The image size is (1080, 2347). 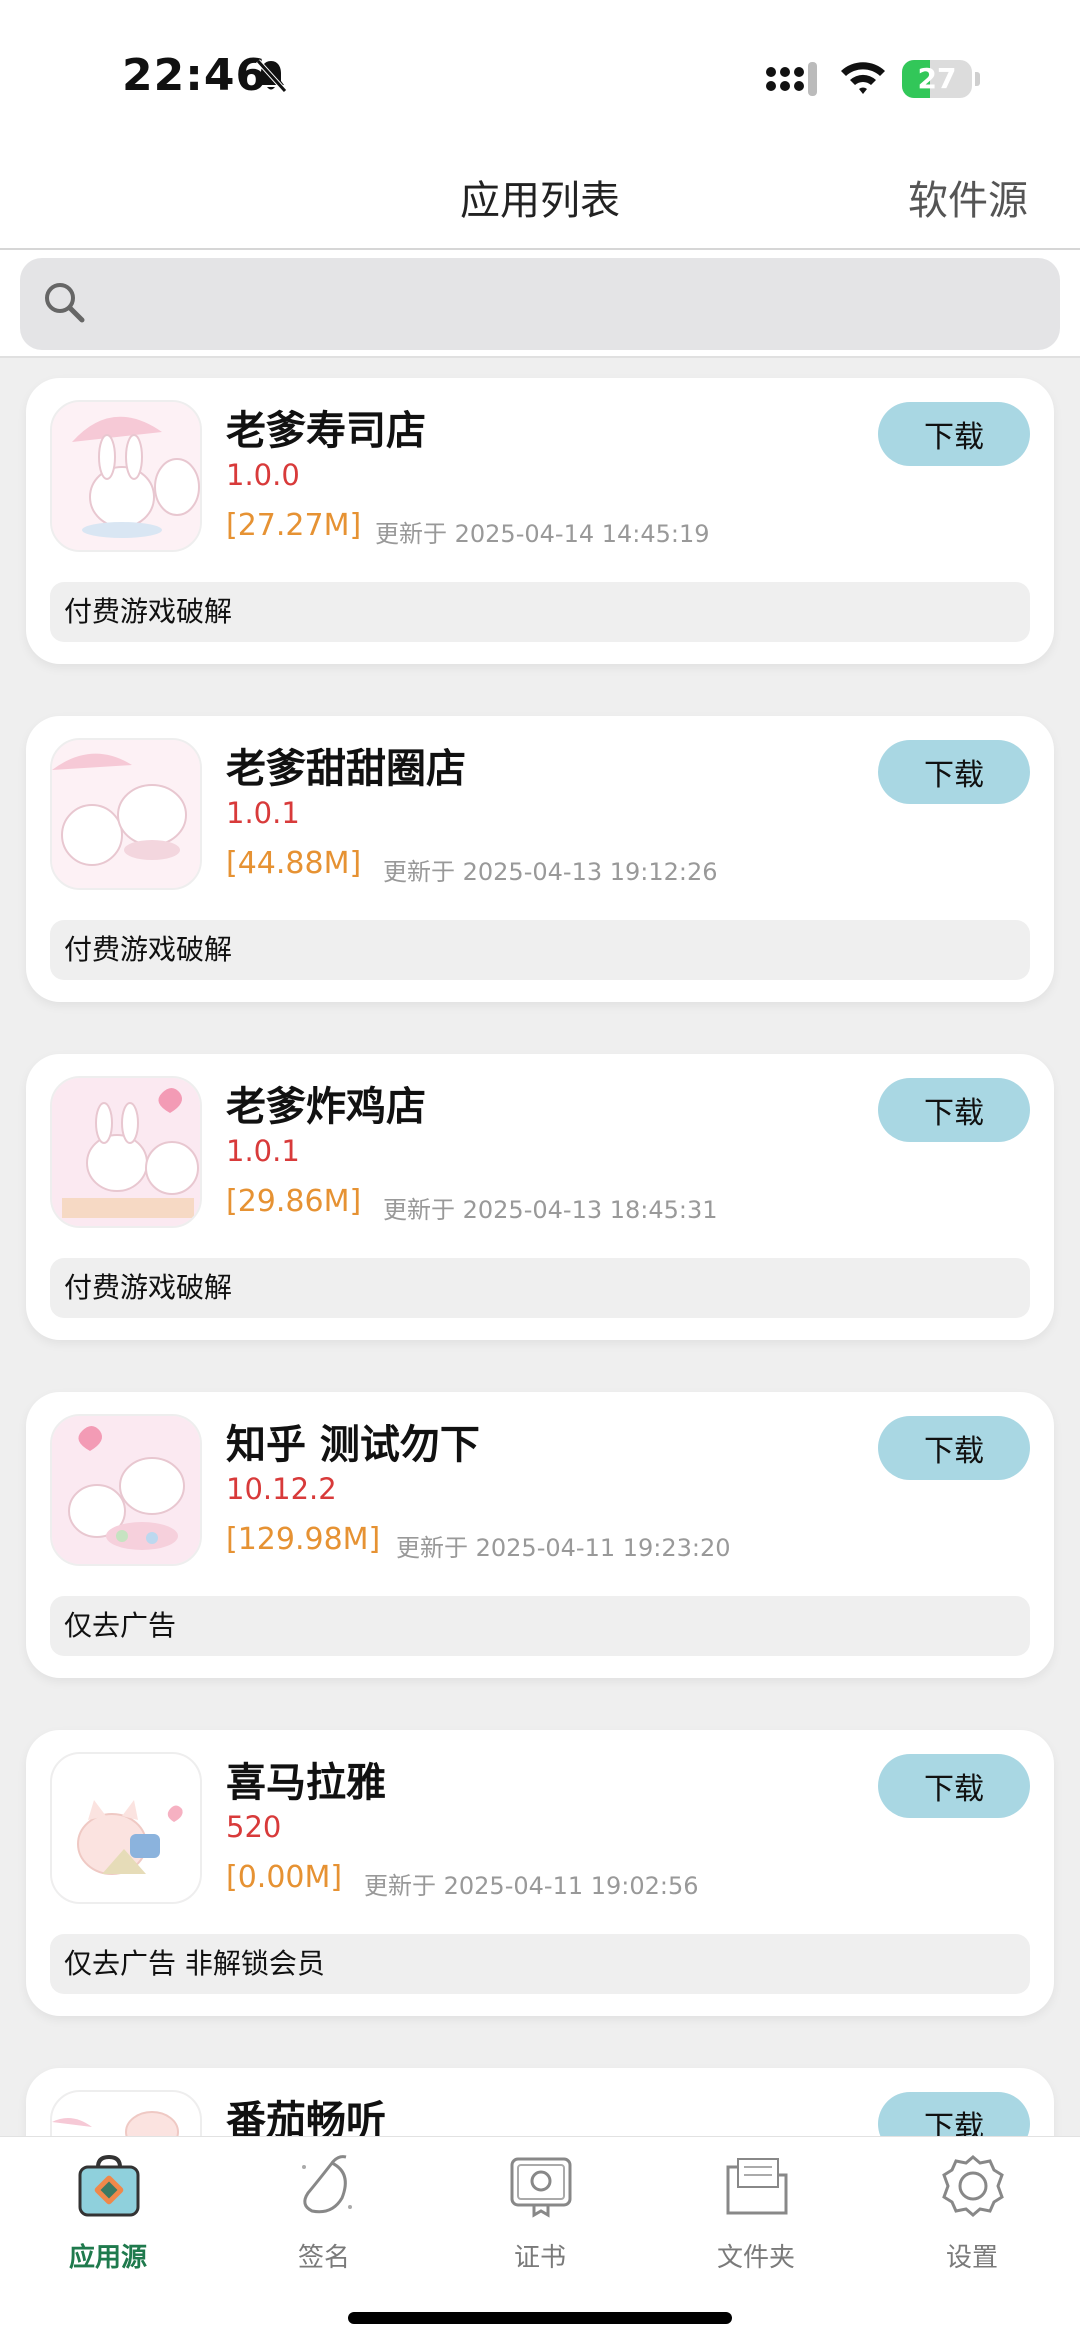 I want to click on mango-icon, so click(x=325, y=2188).